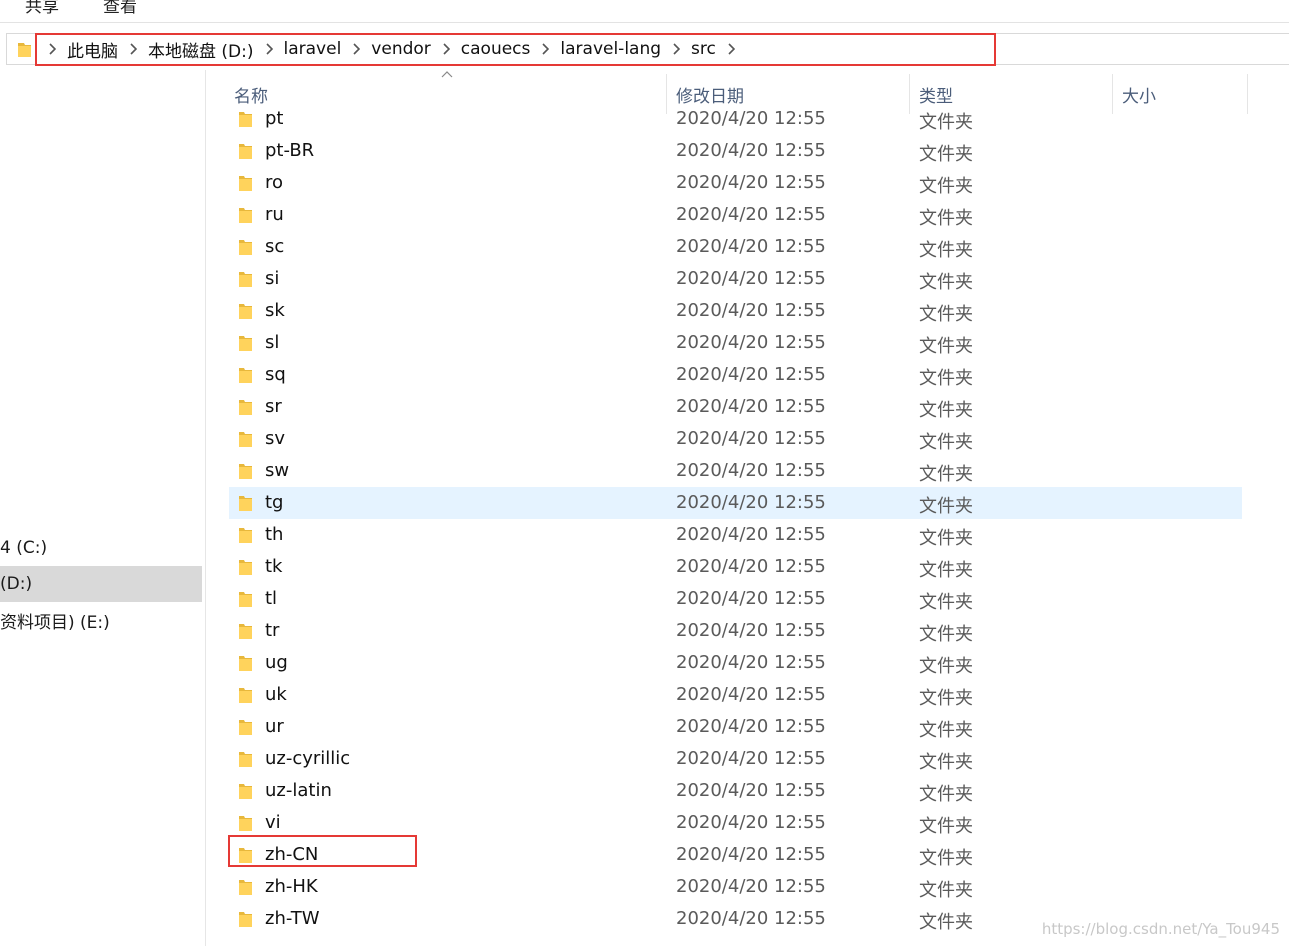  Describe the element at coordinates (308, 758) in the screenshot. I see `file-name: uz-cyrillic` at that location.